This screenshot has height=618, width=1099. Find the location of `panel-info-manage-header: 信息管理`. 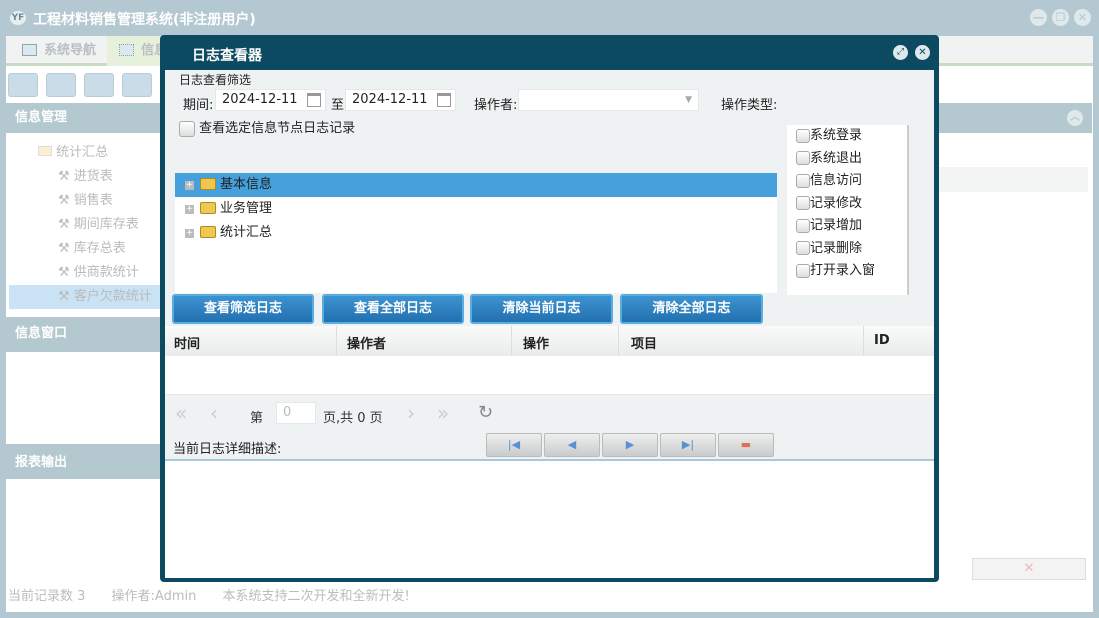

panel-info-manage-header: 信息管理 is located at coordinates (83, 118).